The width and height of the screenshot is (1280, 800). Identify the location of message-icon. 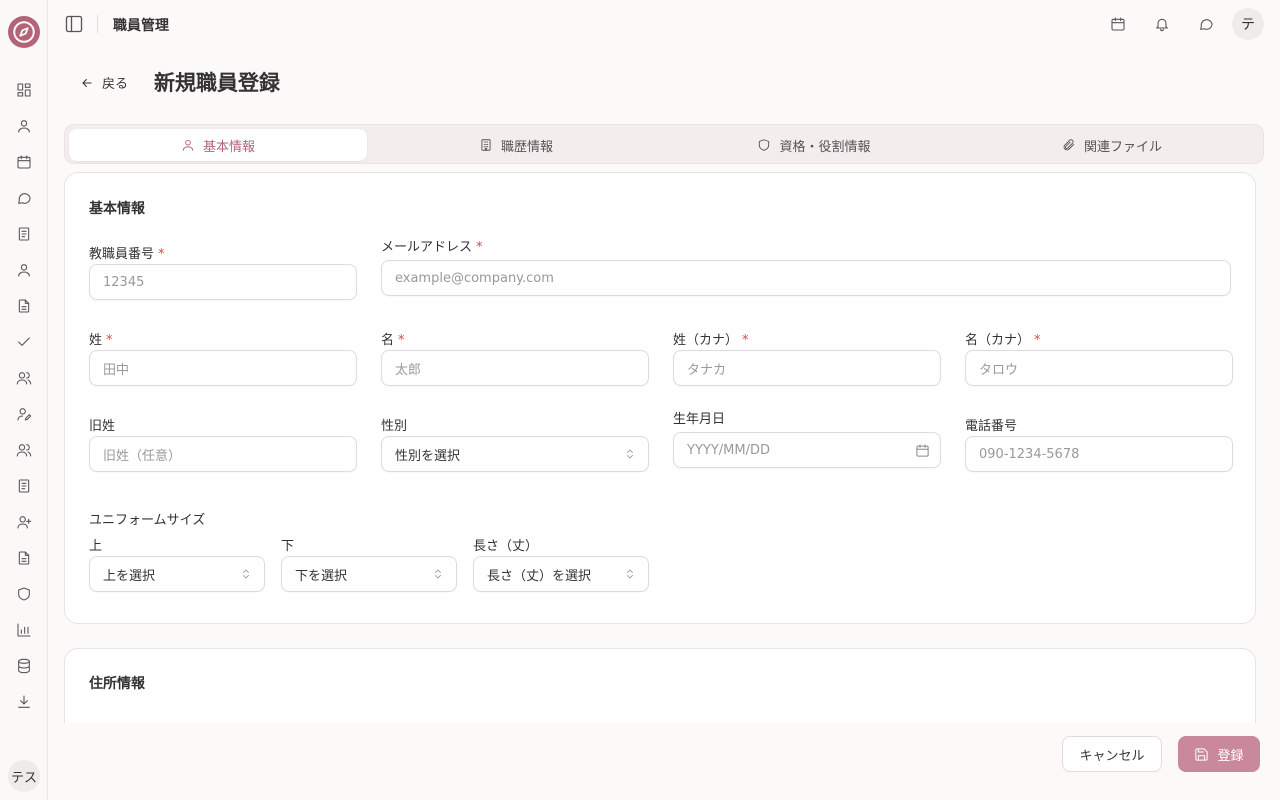
(24, 198).